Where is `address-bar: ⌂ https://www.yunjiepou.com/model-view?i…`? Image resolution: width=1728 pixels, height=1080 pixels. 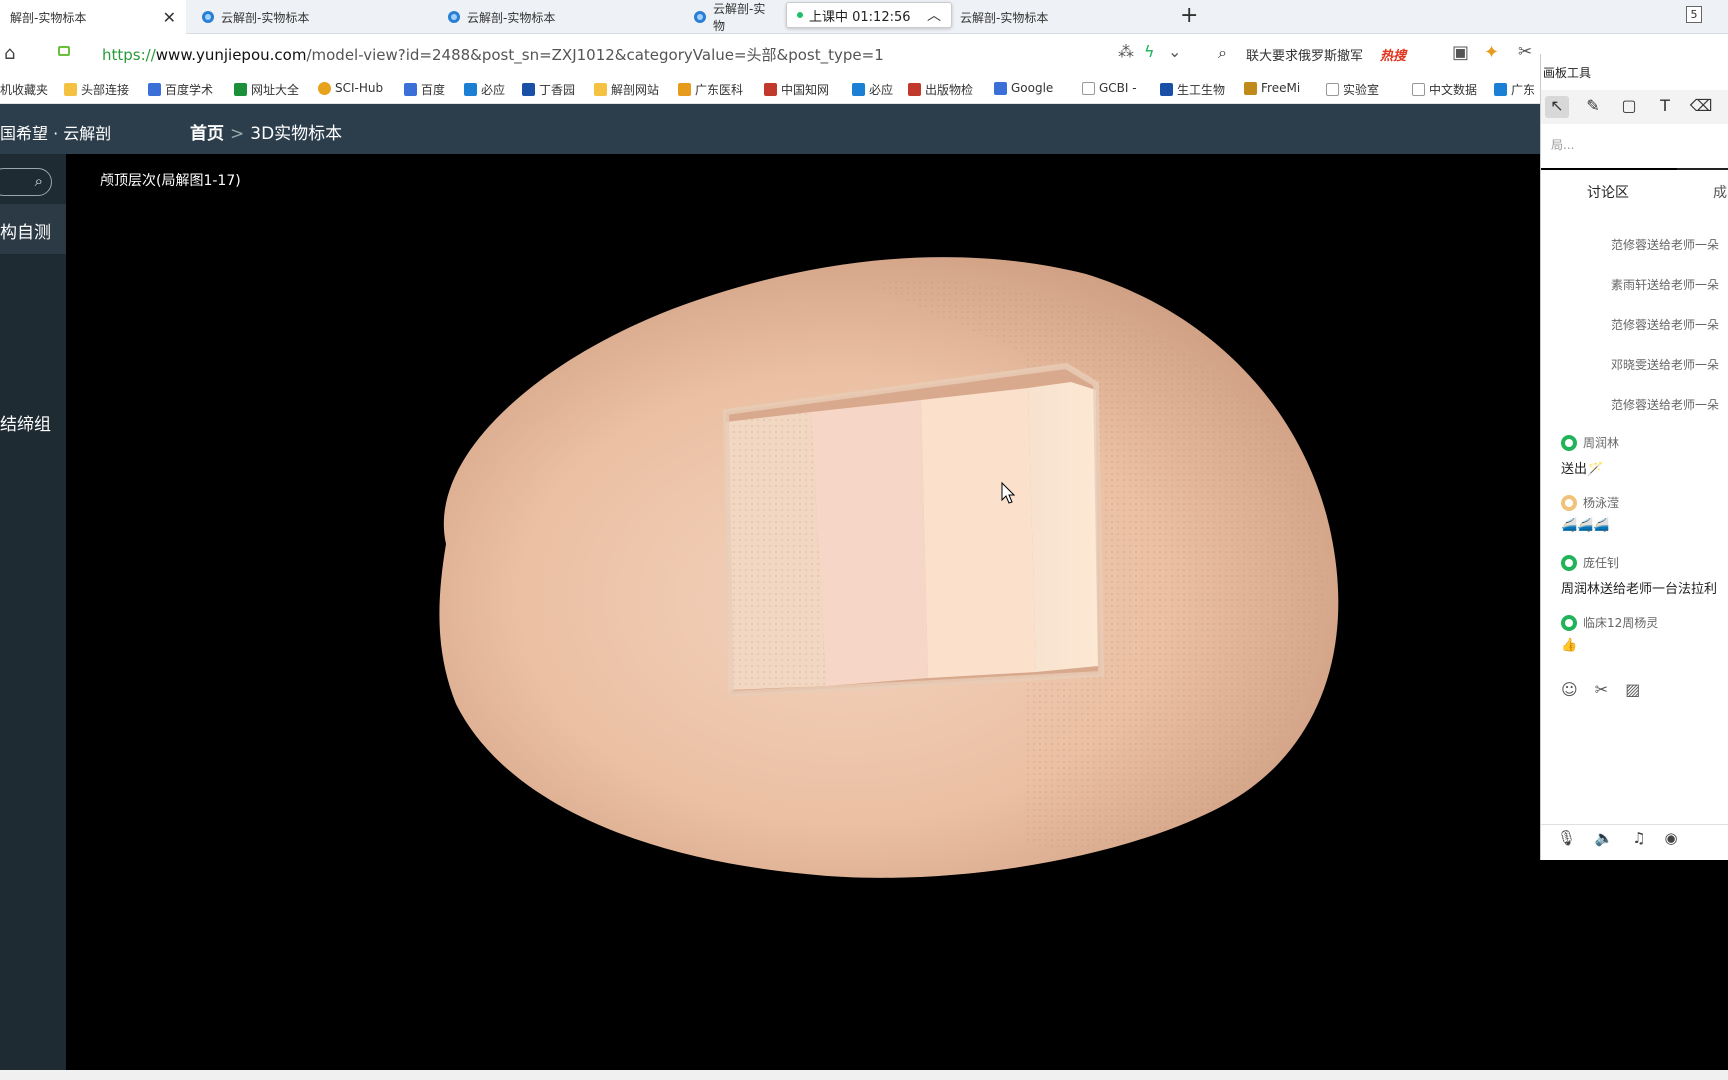
address-bar: ⌂ https://www.yunjiepou.com/model-view?i… is located at coordinates (864, 54).